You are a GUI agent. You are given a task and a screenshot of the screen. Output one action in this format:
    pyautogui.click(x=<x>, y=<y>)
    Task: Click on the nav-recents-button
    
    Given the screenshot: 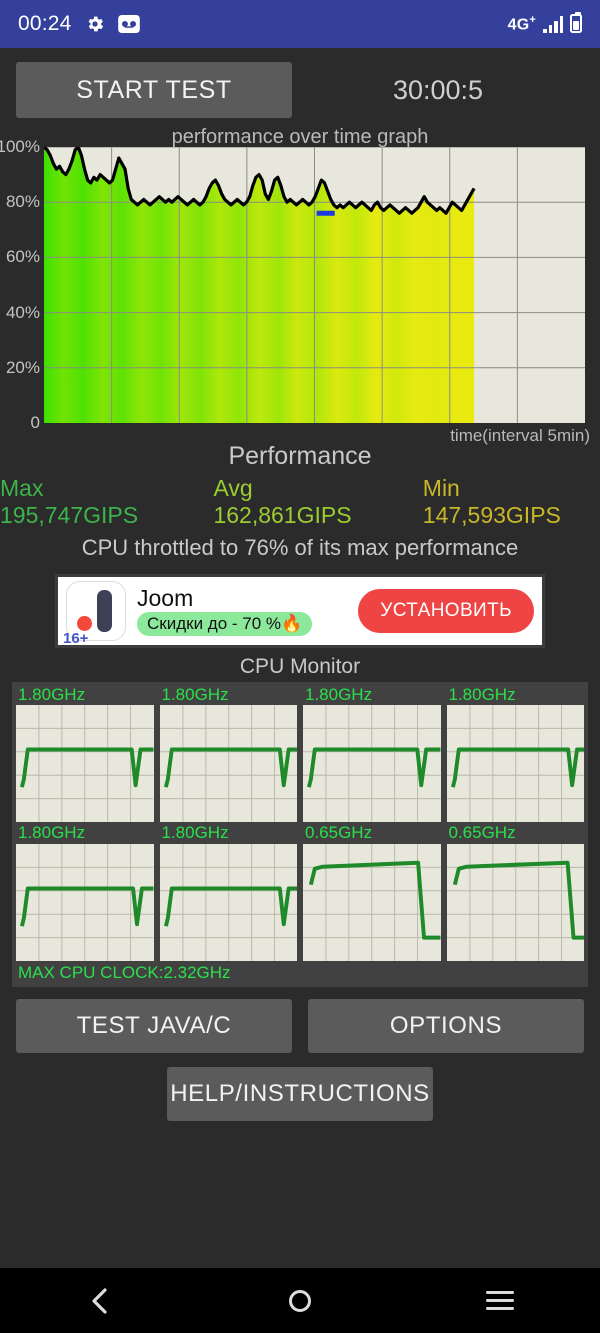 What is the action you would take?
    pyautogui.click(x=500, y=1300)
    